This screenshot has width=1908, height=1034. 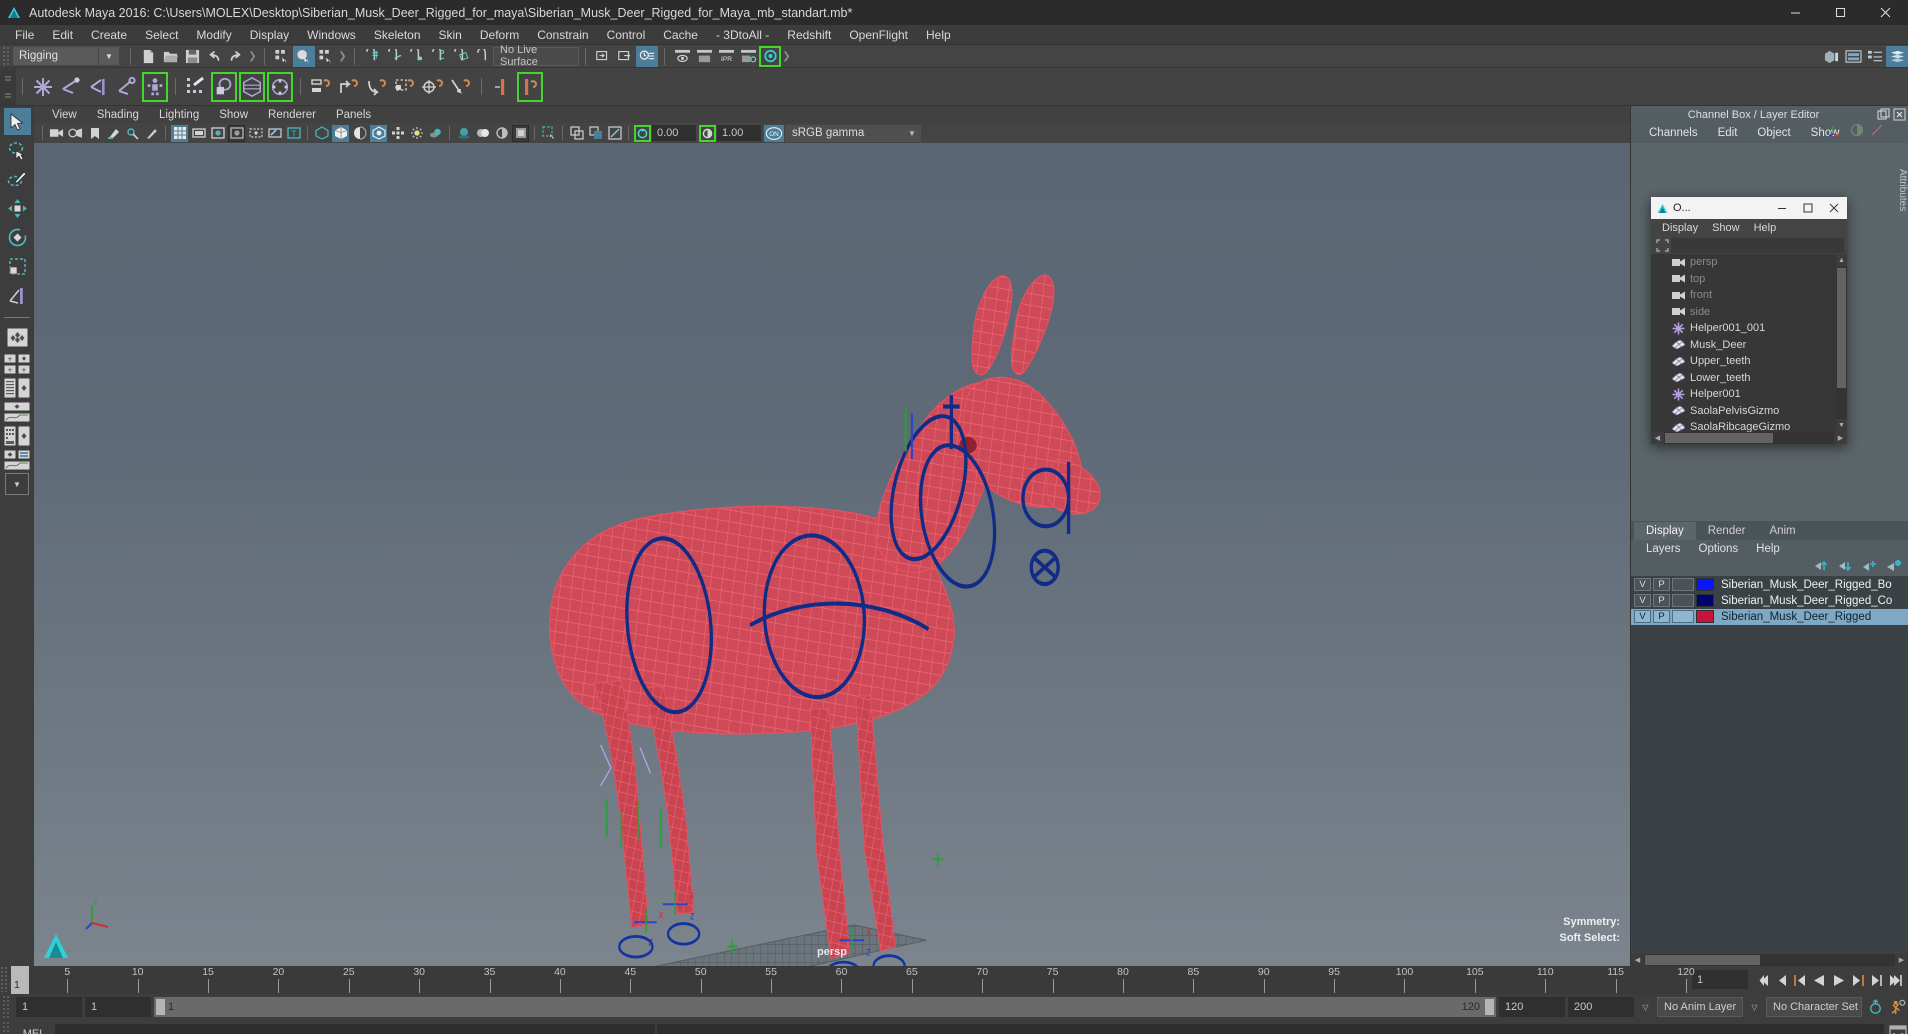 What do you see at coordinates (435, 133) in the screenshot?
I see `shadows-icon` at bounding box center [435, 133].